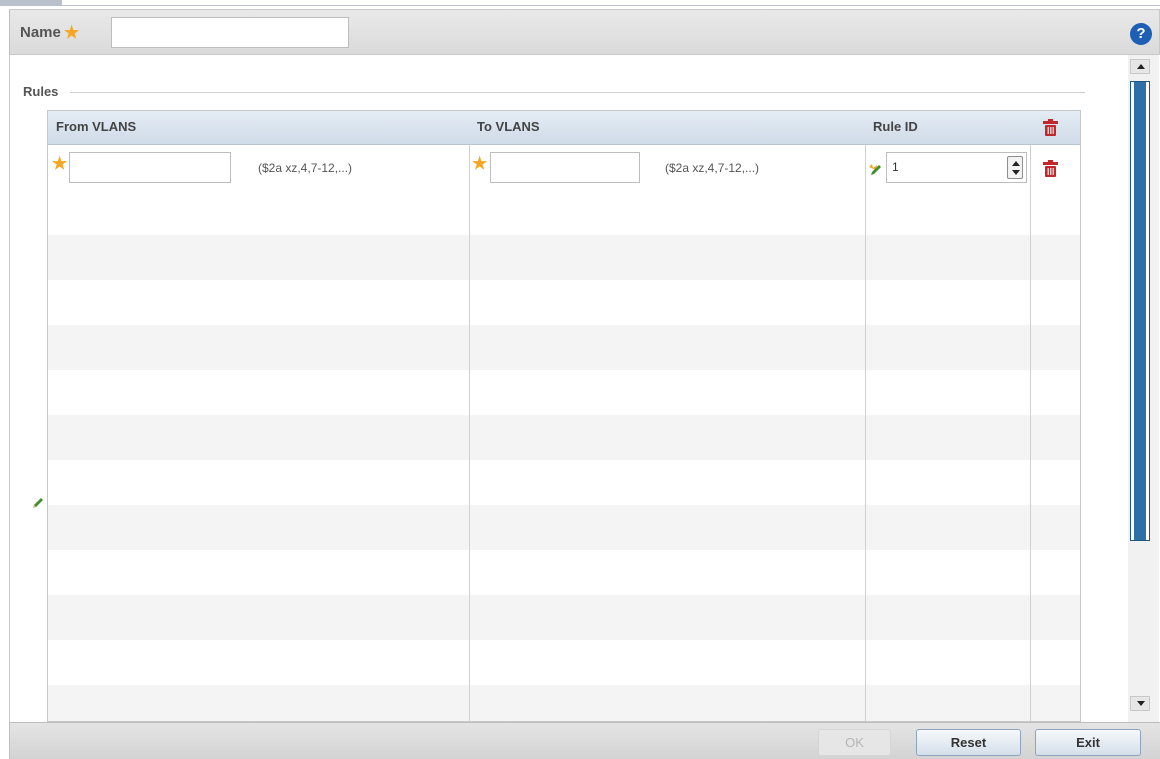 This screenshot has height=759, width=1160. I want to click on delete-all-icon, so click(1050, 127).